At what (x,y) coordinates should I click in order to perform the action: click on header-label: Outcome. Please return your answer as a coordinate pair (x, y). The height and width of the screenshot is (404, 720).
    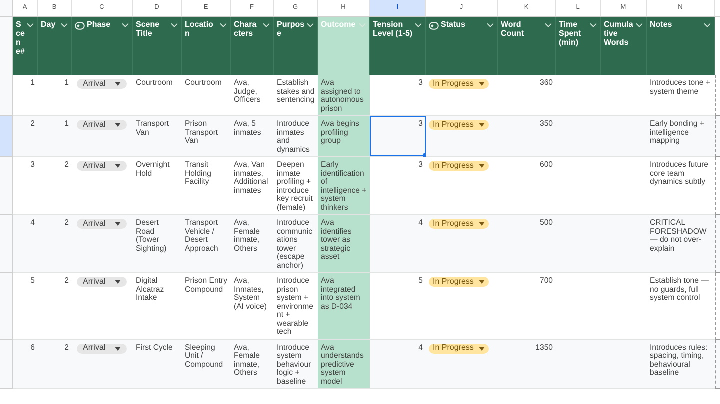
    Looking at the image, I should click on (339, 25).